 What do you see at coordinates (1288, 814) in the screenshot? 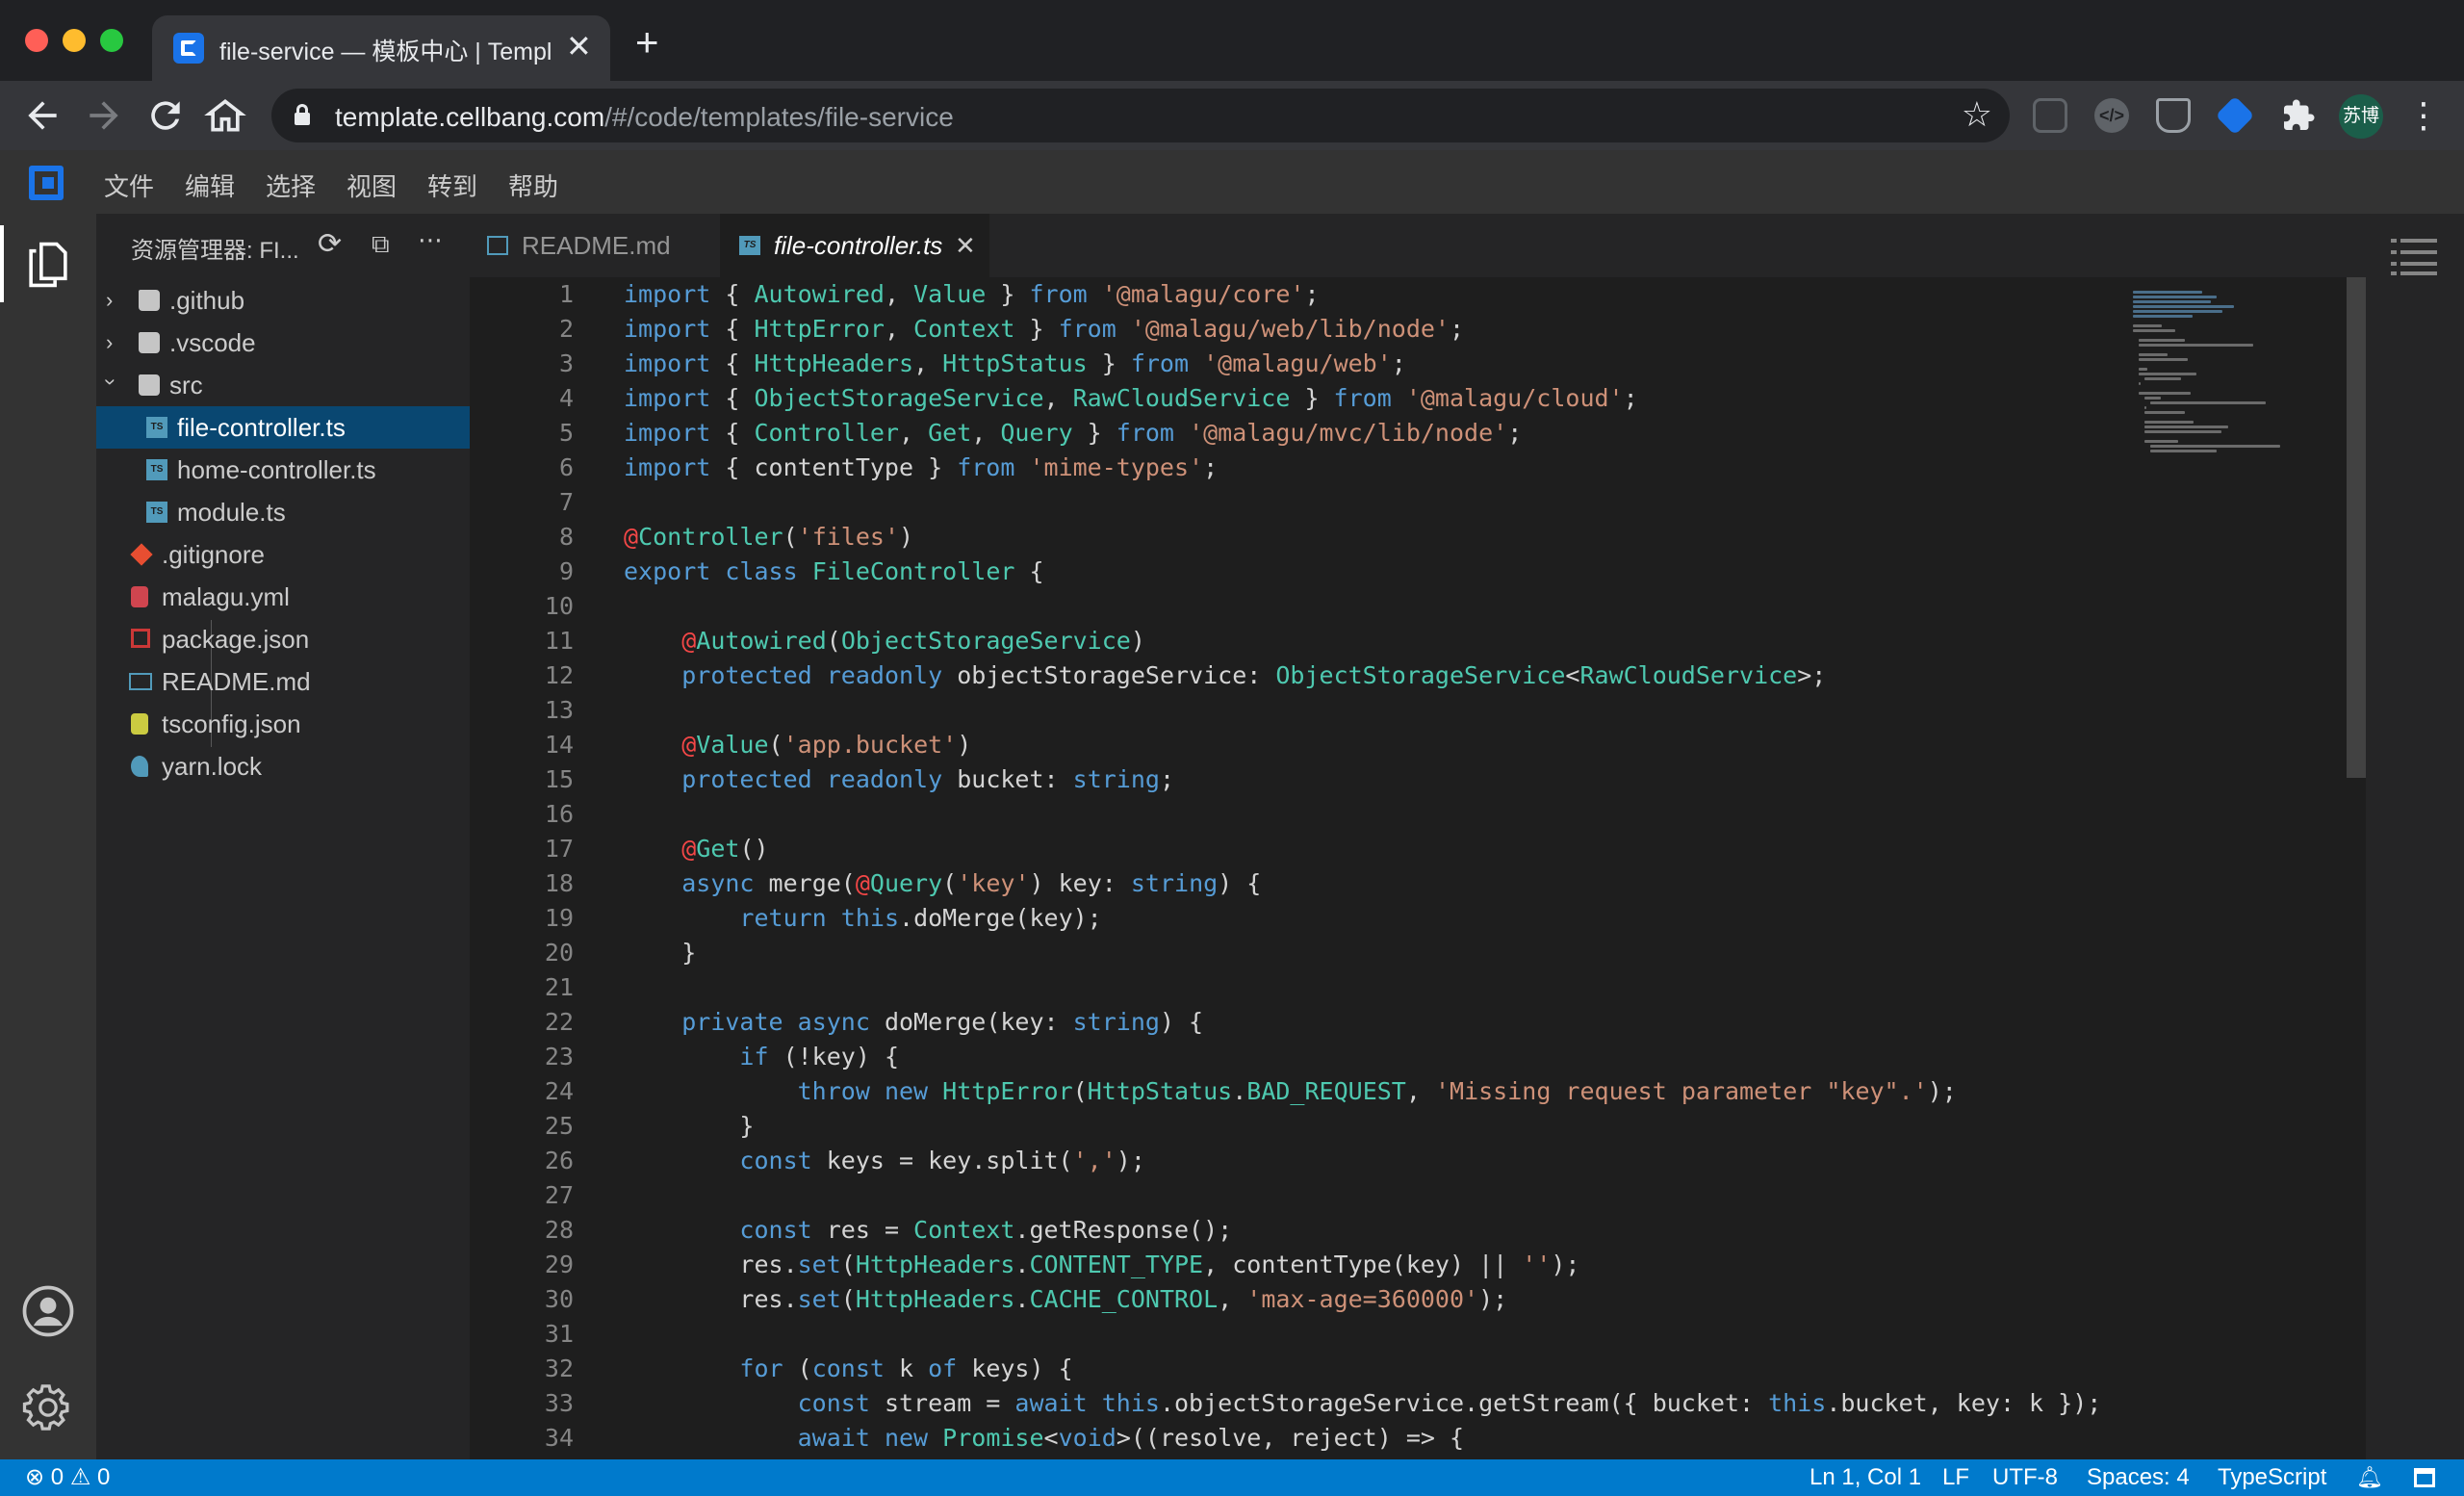
I see `code-line: 16` at bounding box center [1288, 814].